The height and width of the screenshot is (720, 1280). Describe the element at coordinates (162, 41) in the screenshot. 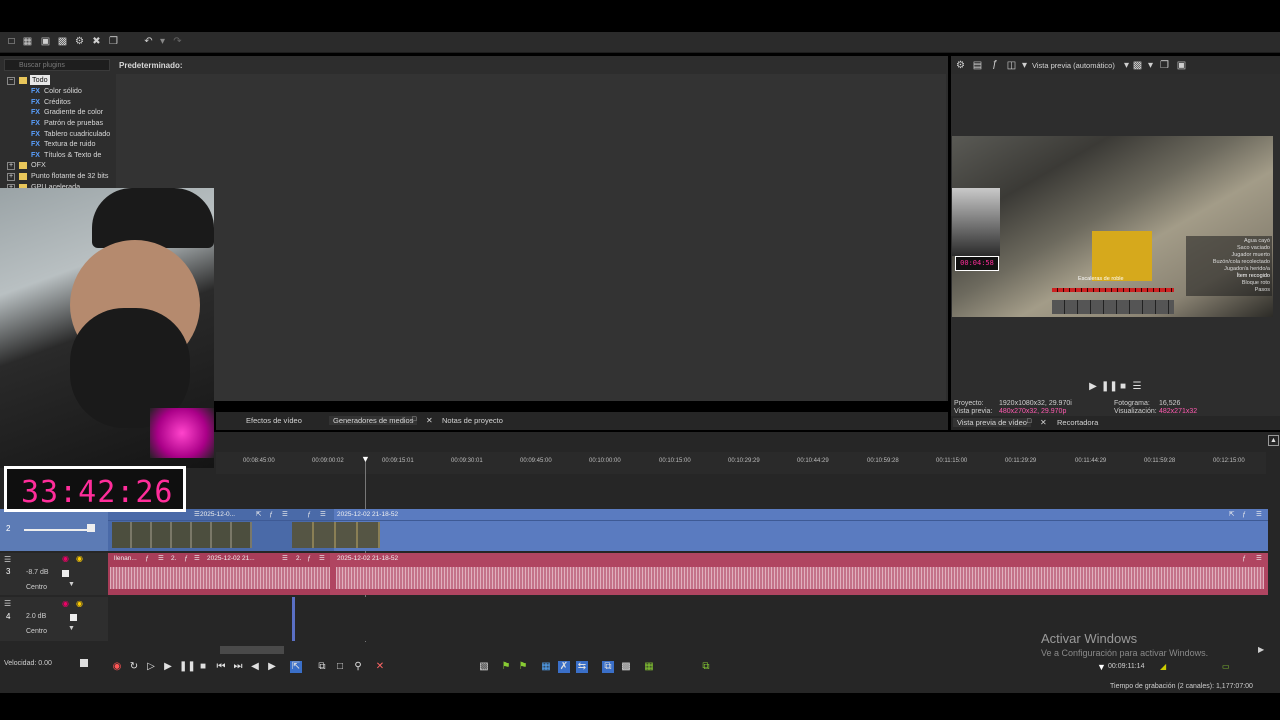

I see `undo-dropdown-icon: ▾` at that location.